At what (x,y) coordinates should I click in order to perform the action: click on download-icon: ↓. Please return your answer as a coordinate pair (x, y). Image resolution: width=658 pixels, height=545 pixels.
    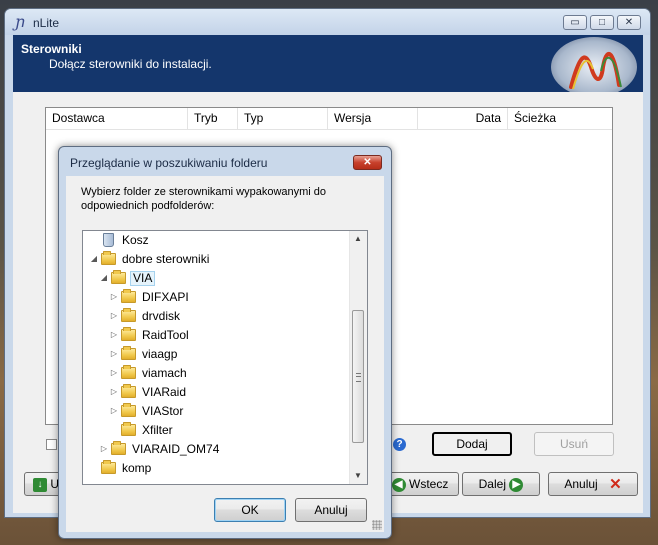
    Looking at the image, I should click on (40, 484).